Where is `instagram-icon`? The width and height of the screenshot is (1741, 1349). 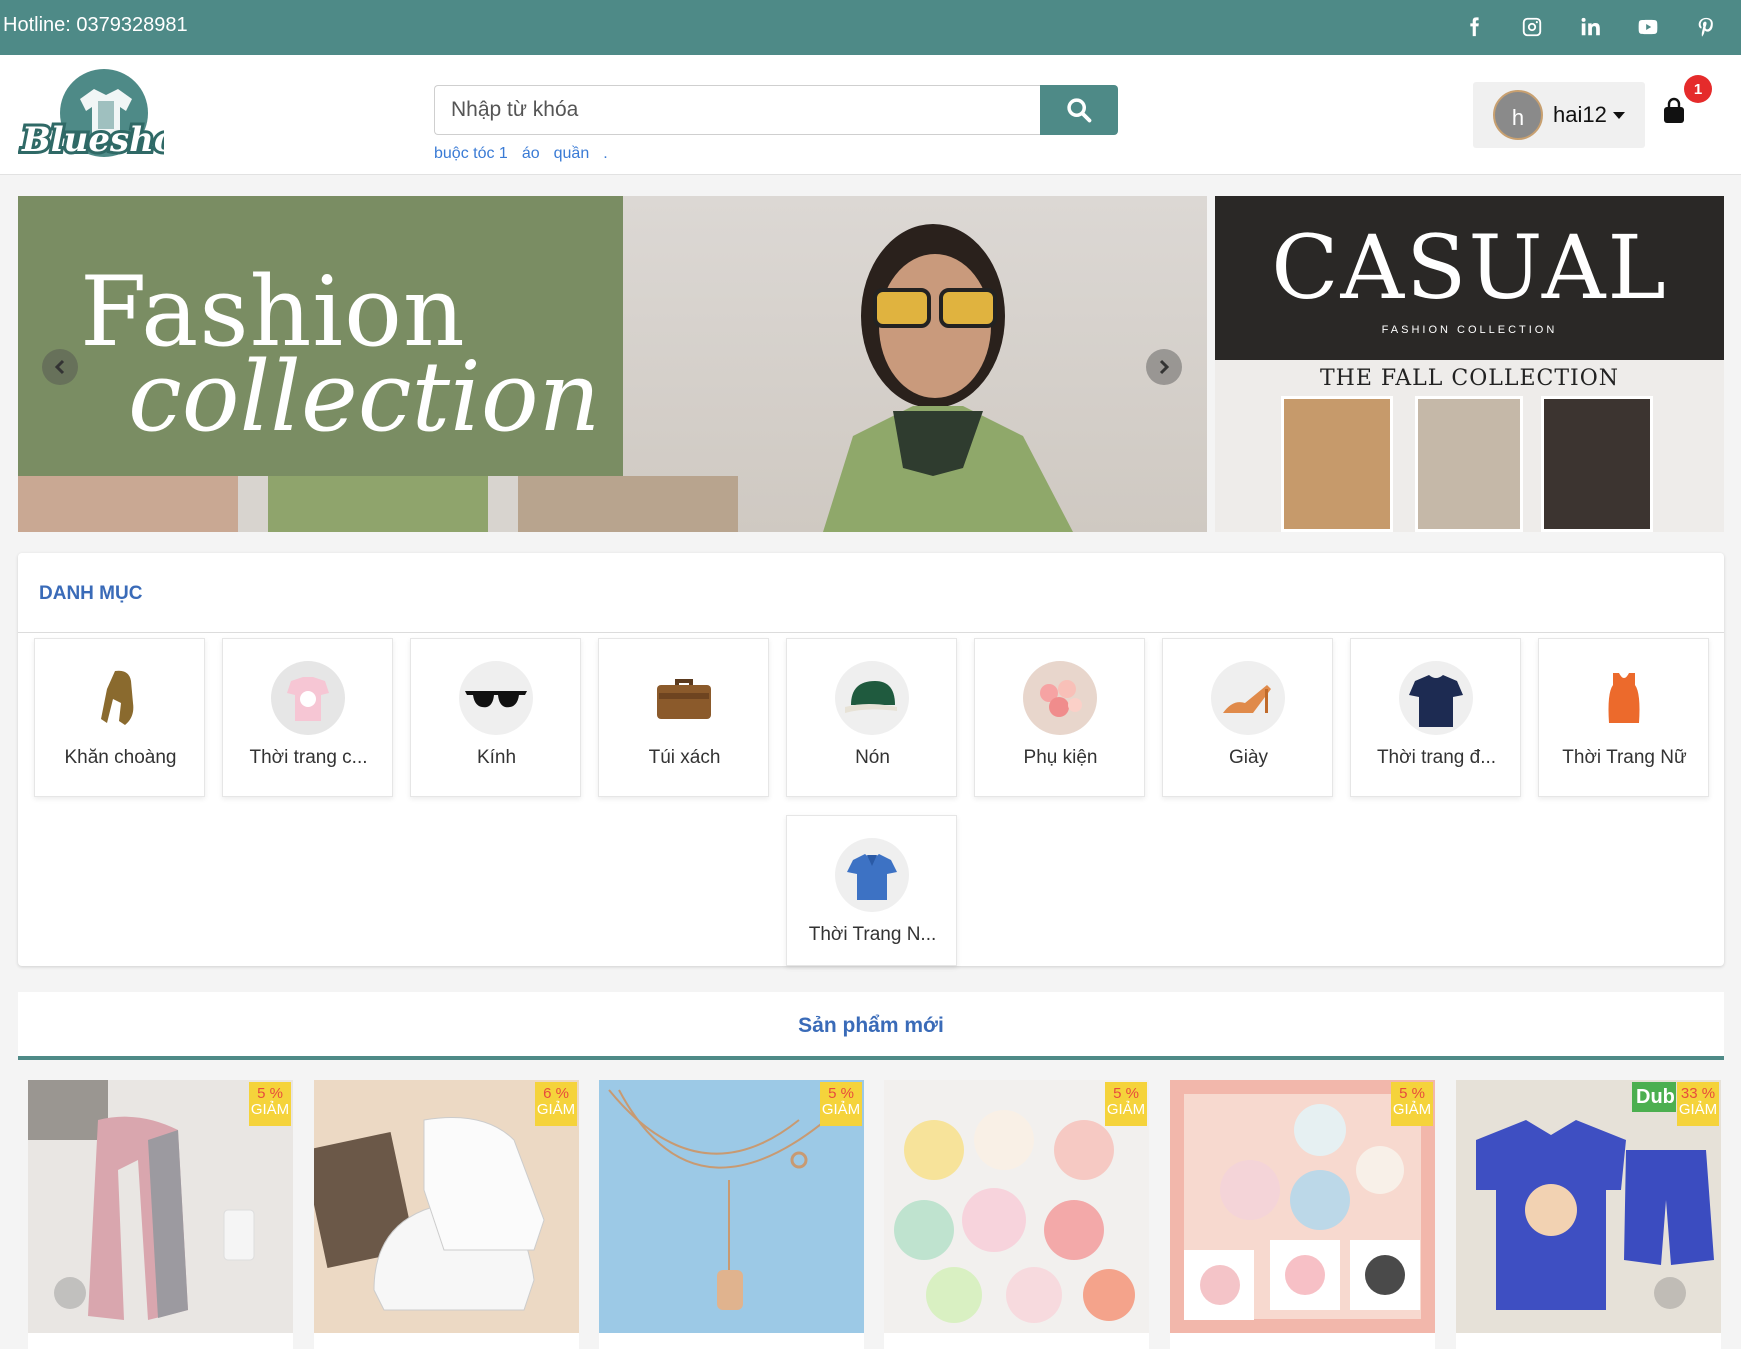
instagram-icon is located at coordinates (1532, 27).